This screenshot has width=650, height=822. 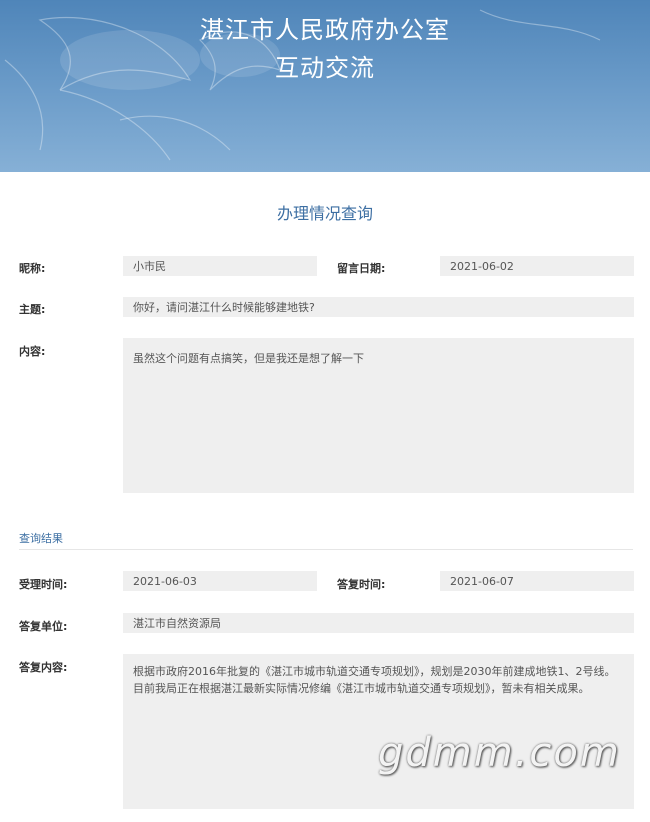 I want to click on reply-time-label: 答复时间:, so click(x=361, y=584).